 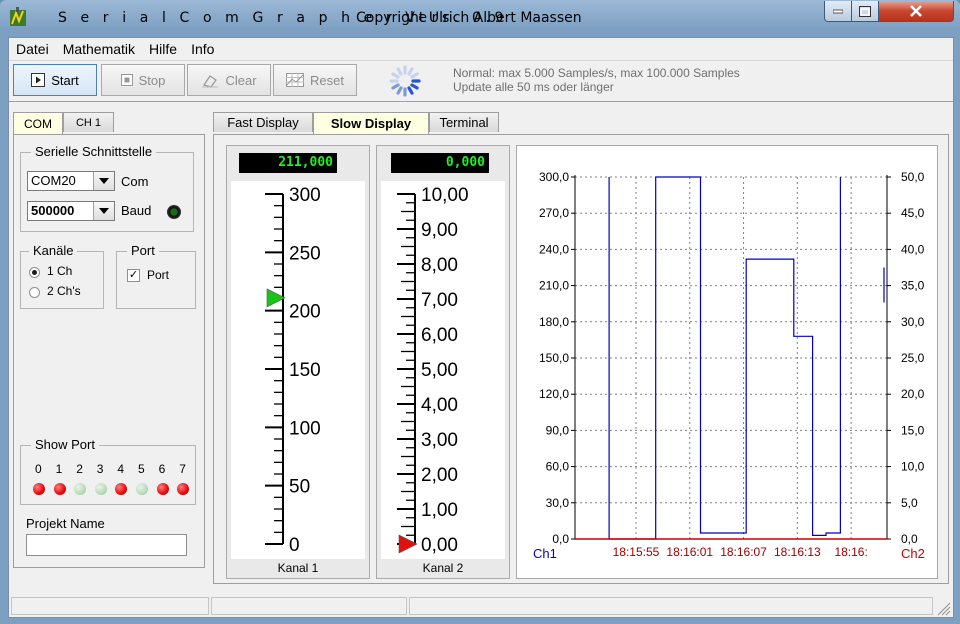 What do you see at coordinates (32, 49) in the screenshot?
I see `menu-datei: Datei` at bounding box center [32, 49].